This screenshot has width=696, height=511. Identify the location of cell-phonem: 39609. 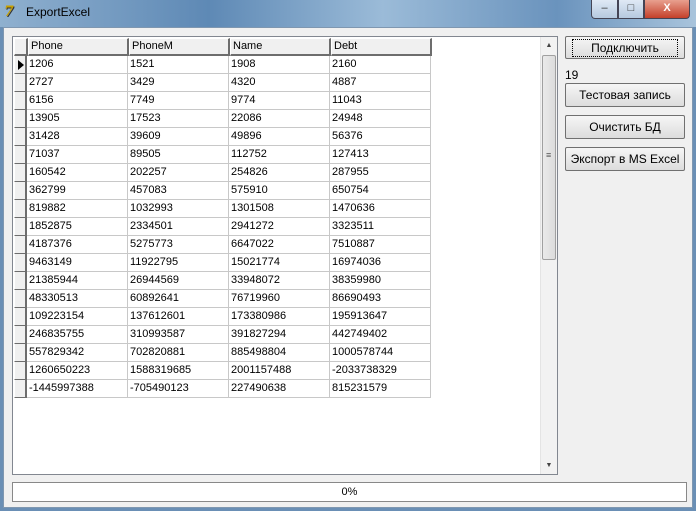
(178, 137).